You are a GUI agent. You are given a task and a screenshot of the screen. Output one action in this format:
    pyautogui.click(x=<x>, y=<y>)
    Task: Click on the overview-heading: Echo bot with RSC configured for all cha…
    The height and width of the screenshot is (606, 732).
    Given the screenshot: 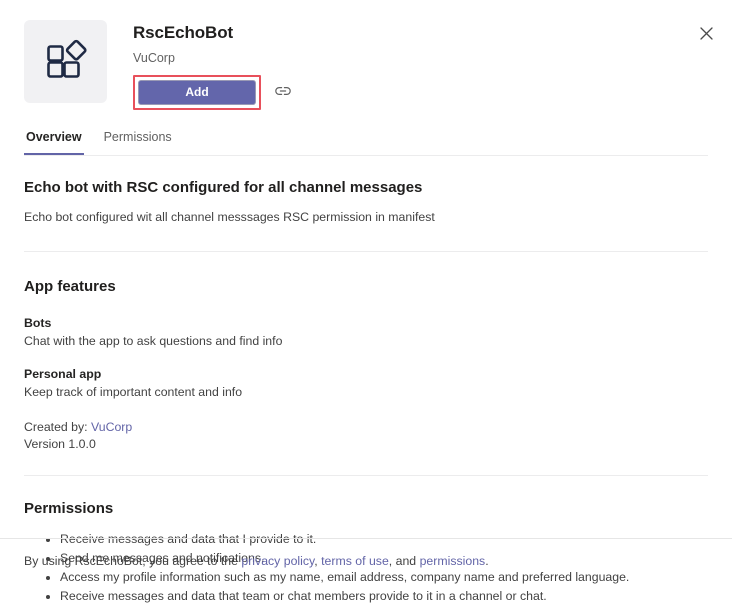 What is the action you would take?
    pyautogui.click(x=223, y=187)
    